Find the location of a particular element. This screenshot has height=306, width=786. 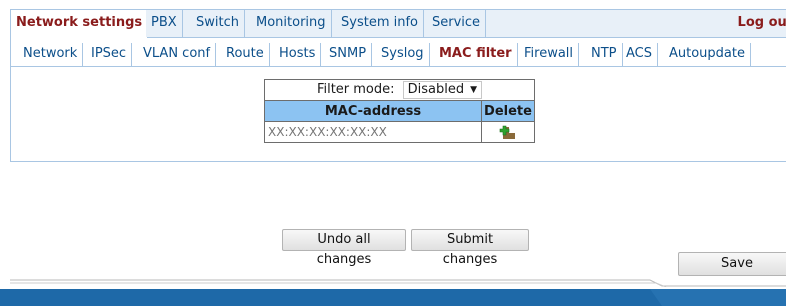

tab-system-info: System info is located at coordinates (380, 23).